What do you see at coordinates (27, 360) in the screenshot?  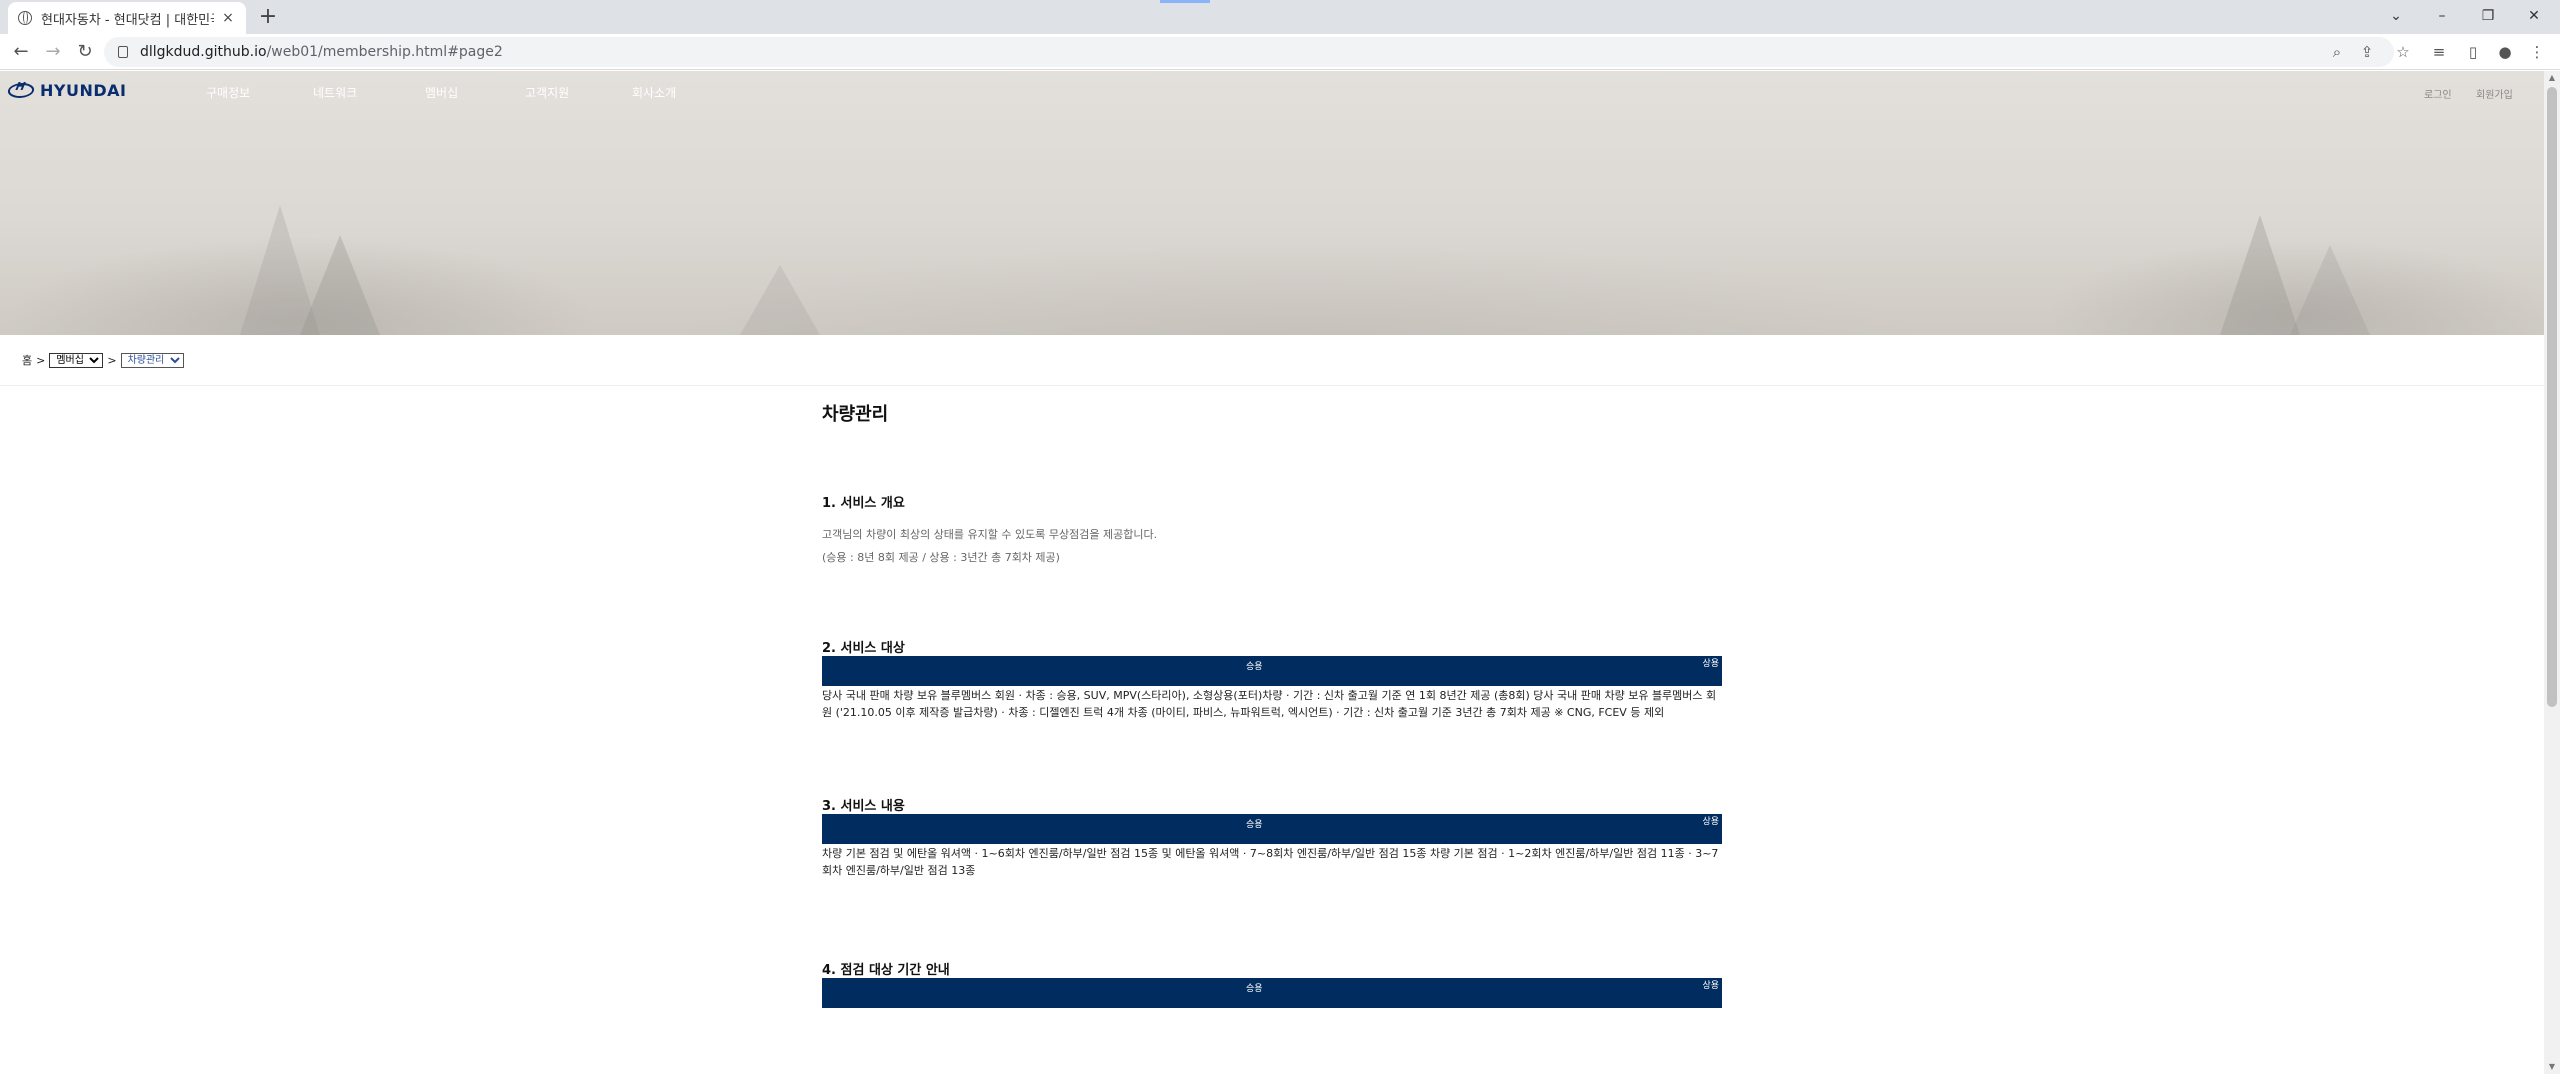 I see `breadcrumb-home: 홈` at bounding box center [27, 360].